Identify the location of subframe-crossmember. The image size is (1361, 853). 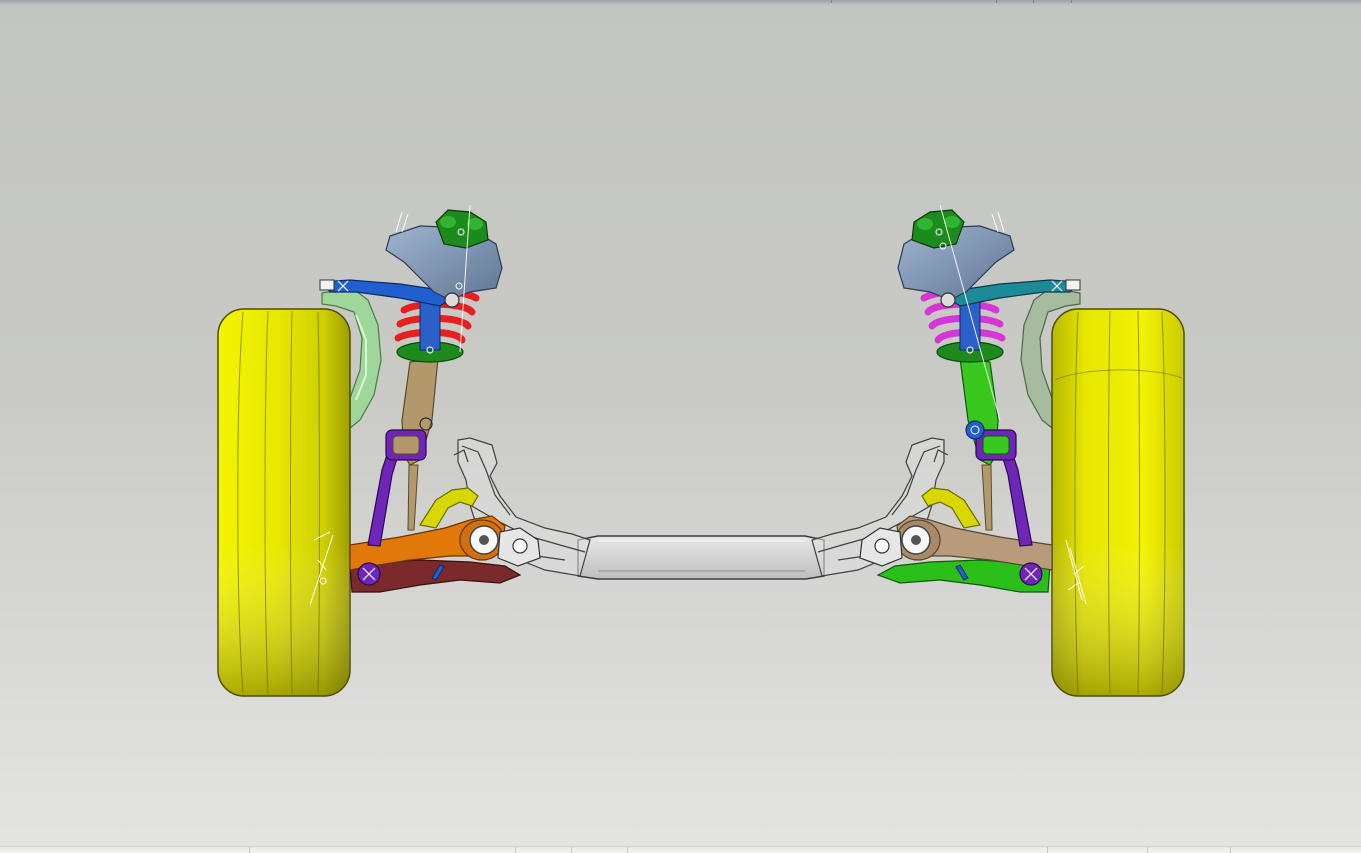
(701, 557).